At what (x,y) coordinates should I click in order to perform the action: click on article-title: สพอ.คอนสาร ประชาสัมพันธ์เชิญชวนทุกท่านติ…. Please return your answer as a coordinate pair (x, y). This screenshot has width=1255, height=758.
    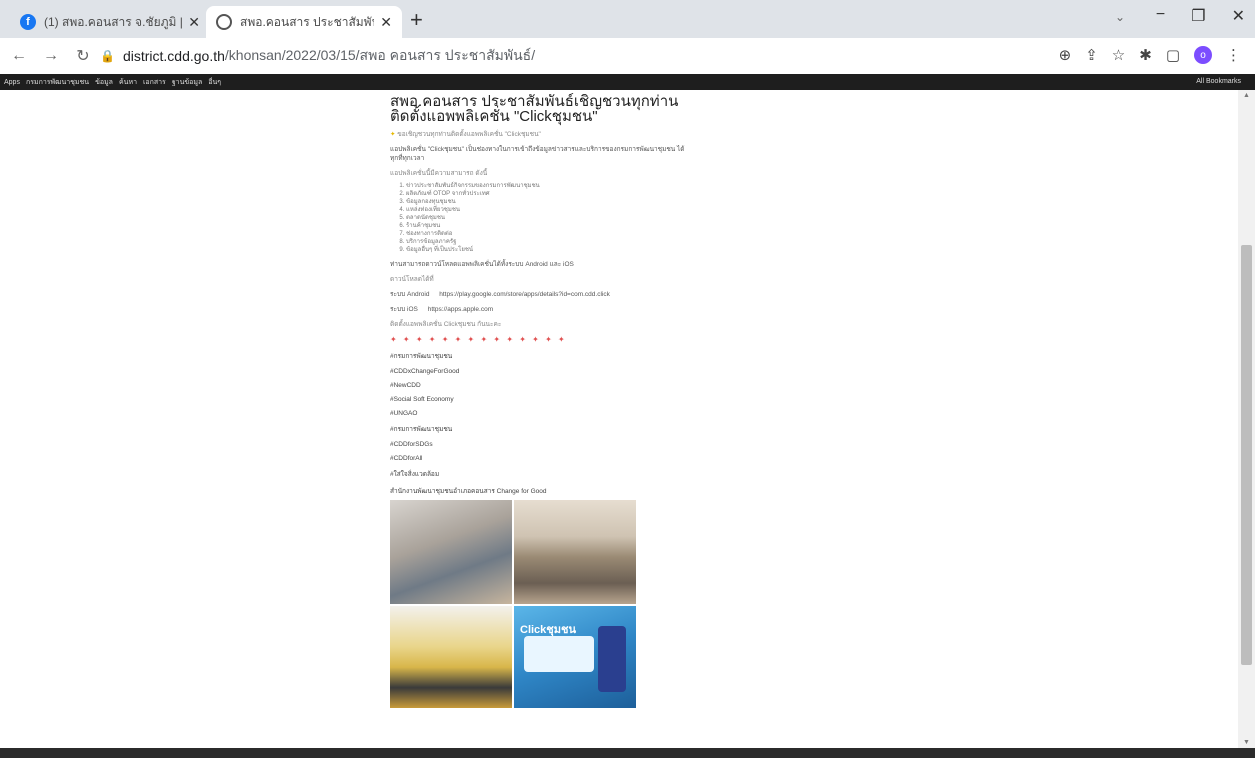
    Looking at the image, I should click on (534, 109).